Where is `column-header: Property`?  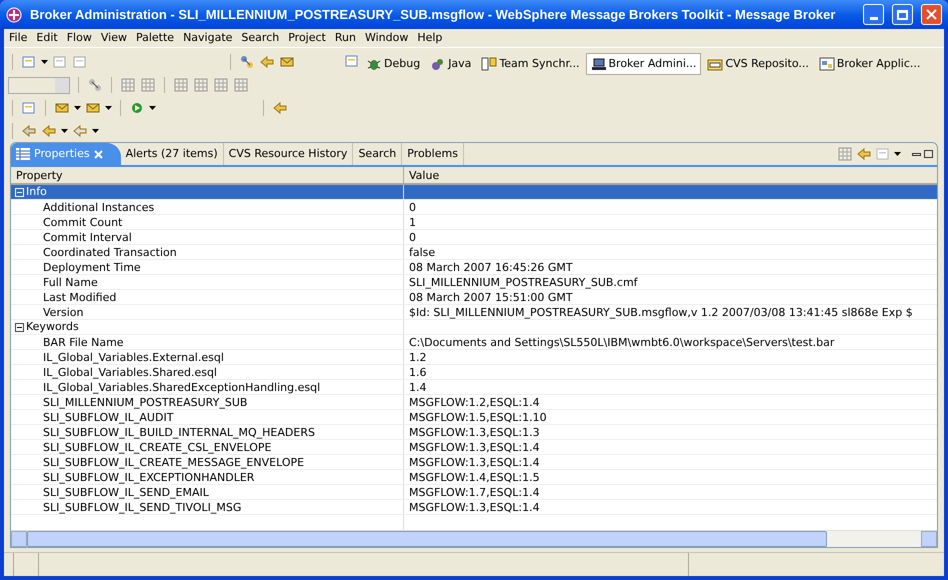
column-header: Property is located at coordinates (207, 175).